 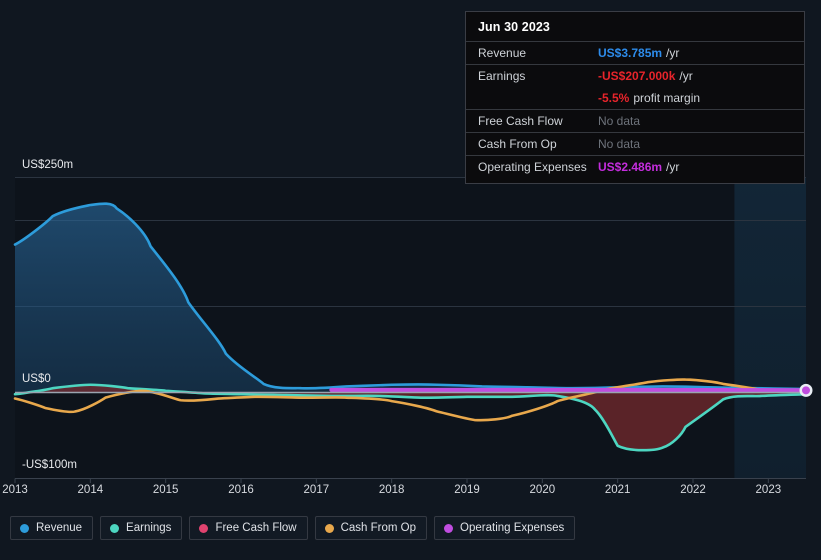 I want to click on tooltip-row-suffix: profit margin, so click(x=667, y=98).